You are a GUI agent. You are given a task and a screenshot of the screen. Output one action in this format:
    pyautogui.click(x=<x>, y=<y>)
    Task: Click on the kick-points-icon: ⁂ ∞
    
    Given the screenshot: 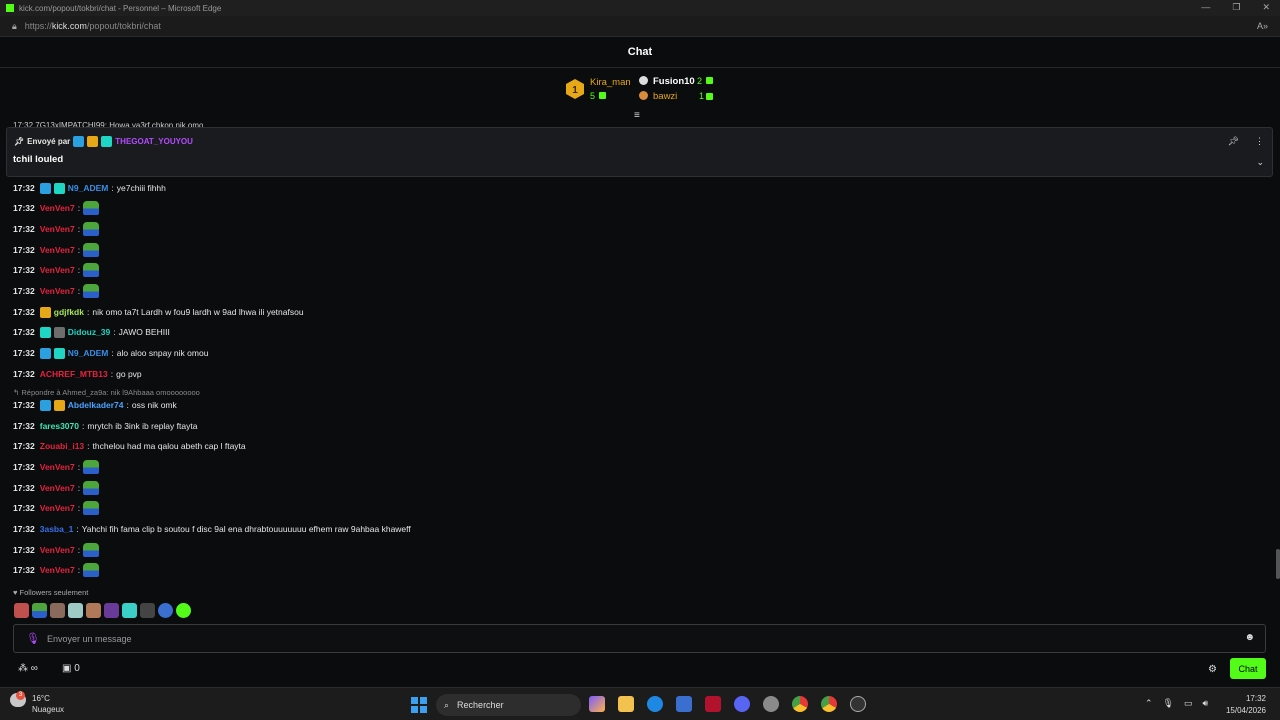 What is the action you would take?
    pyautogui.click(x=28, y=668)
    